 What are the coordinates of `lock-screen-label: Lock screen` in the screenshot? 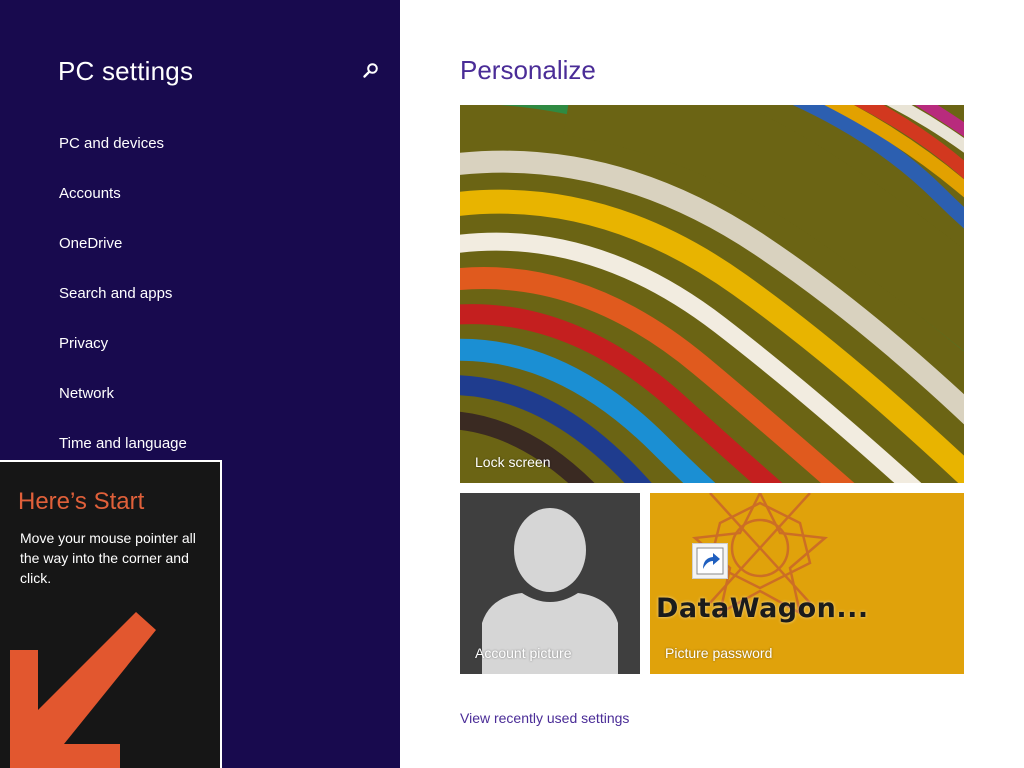 It's located at (513, 462).